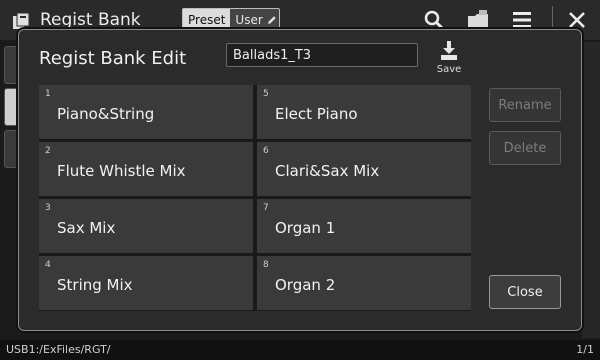 Image resolution: width=600 pixels, height=360 pixels. I want to click on slot-label: Piano&String, so click(106, 114).